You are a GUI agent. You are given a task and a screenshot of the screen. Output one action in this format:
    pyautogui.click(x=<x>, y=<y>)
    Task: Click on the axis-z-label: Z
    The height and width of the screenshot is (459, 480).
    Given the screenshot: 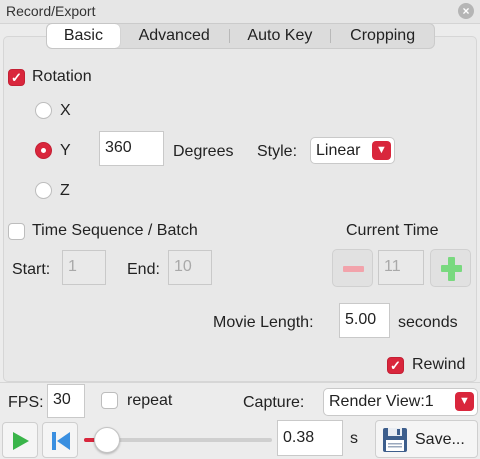 What is the action you would take?
    pyautogui.click(x=65, y=190)
    